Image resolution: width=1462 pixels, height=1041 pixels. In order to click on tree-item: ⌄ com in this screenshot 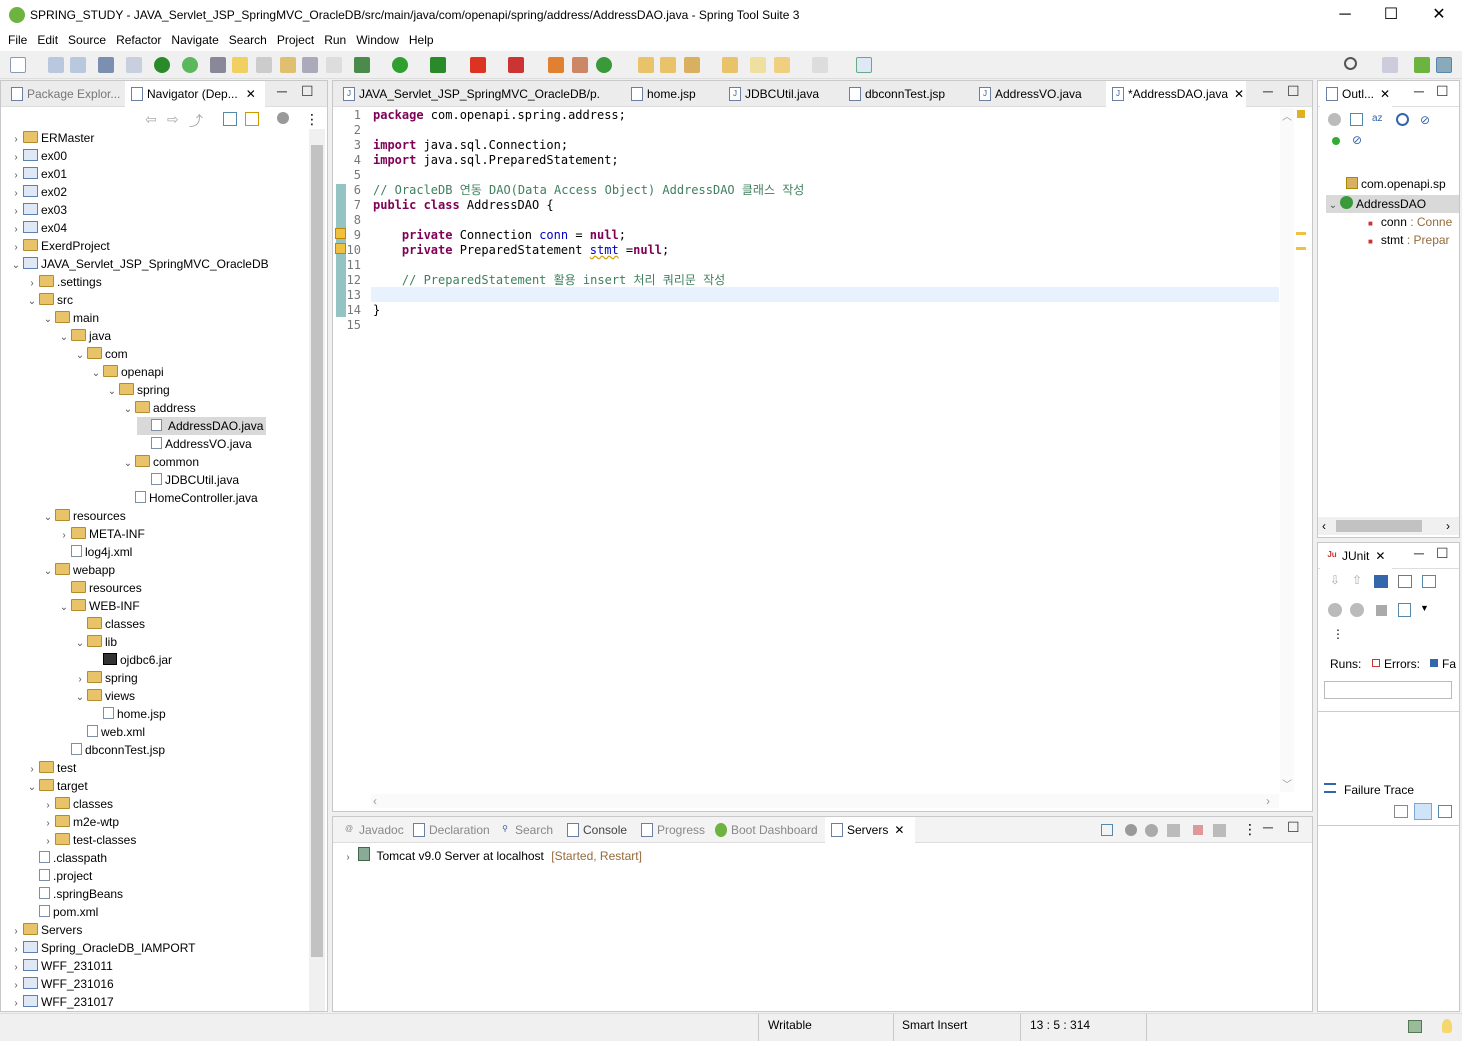, I will do `click(100, 354)`.